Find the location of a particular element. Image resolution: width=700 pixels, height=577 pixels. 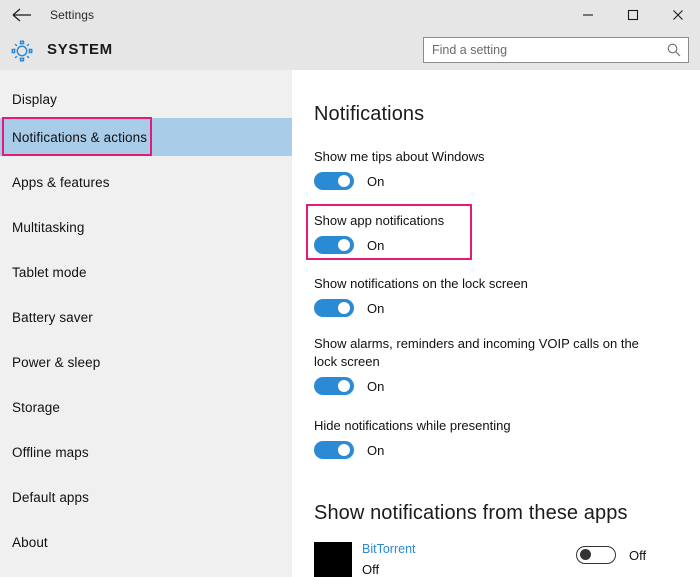

sidebar-item-notifications-actions: Notifications & actions is located at coordinates (146, 137).